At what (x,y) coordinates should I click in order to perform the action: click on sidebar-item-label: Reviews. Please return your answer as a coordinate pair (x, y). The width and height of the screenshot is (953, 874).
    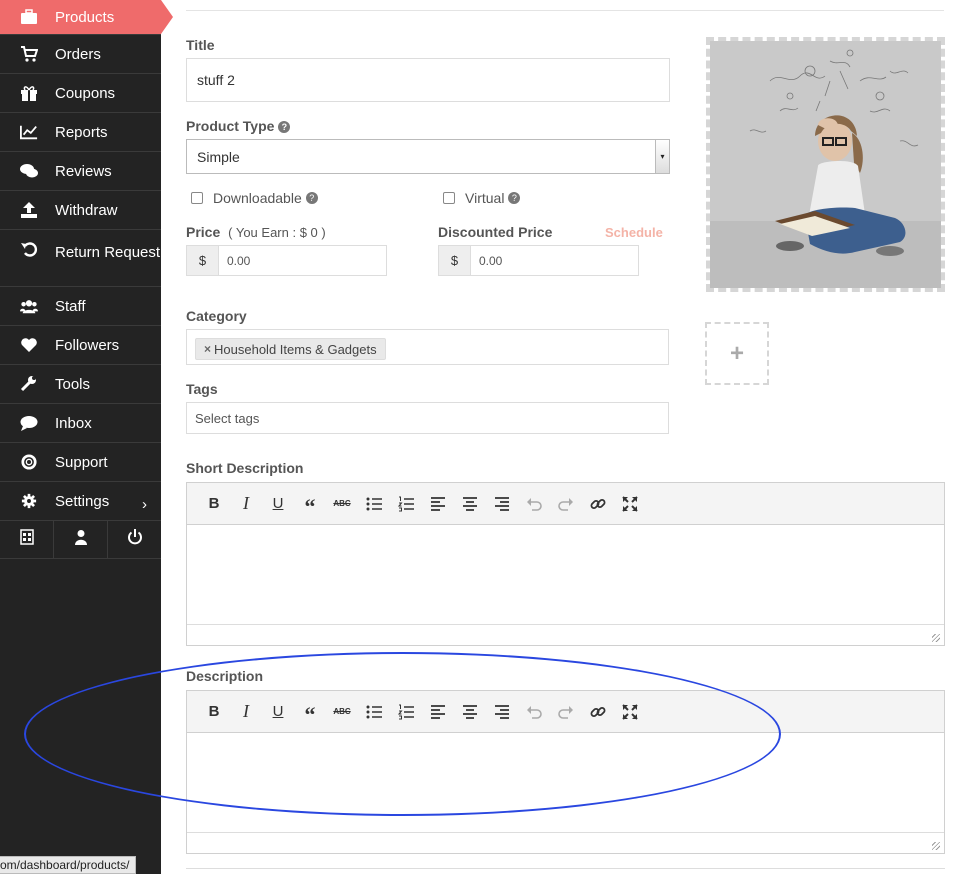
    Looking at the image, I should click on (83, 171).